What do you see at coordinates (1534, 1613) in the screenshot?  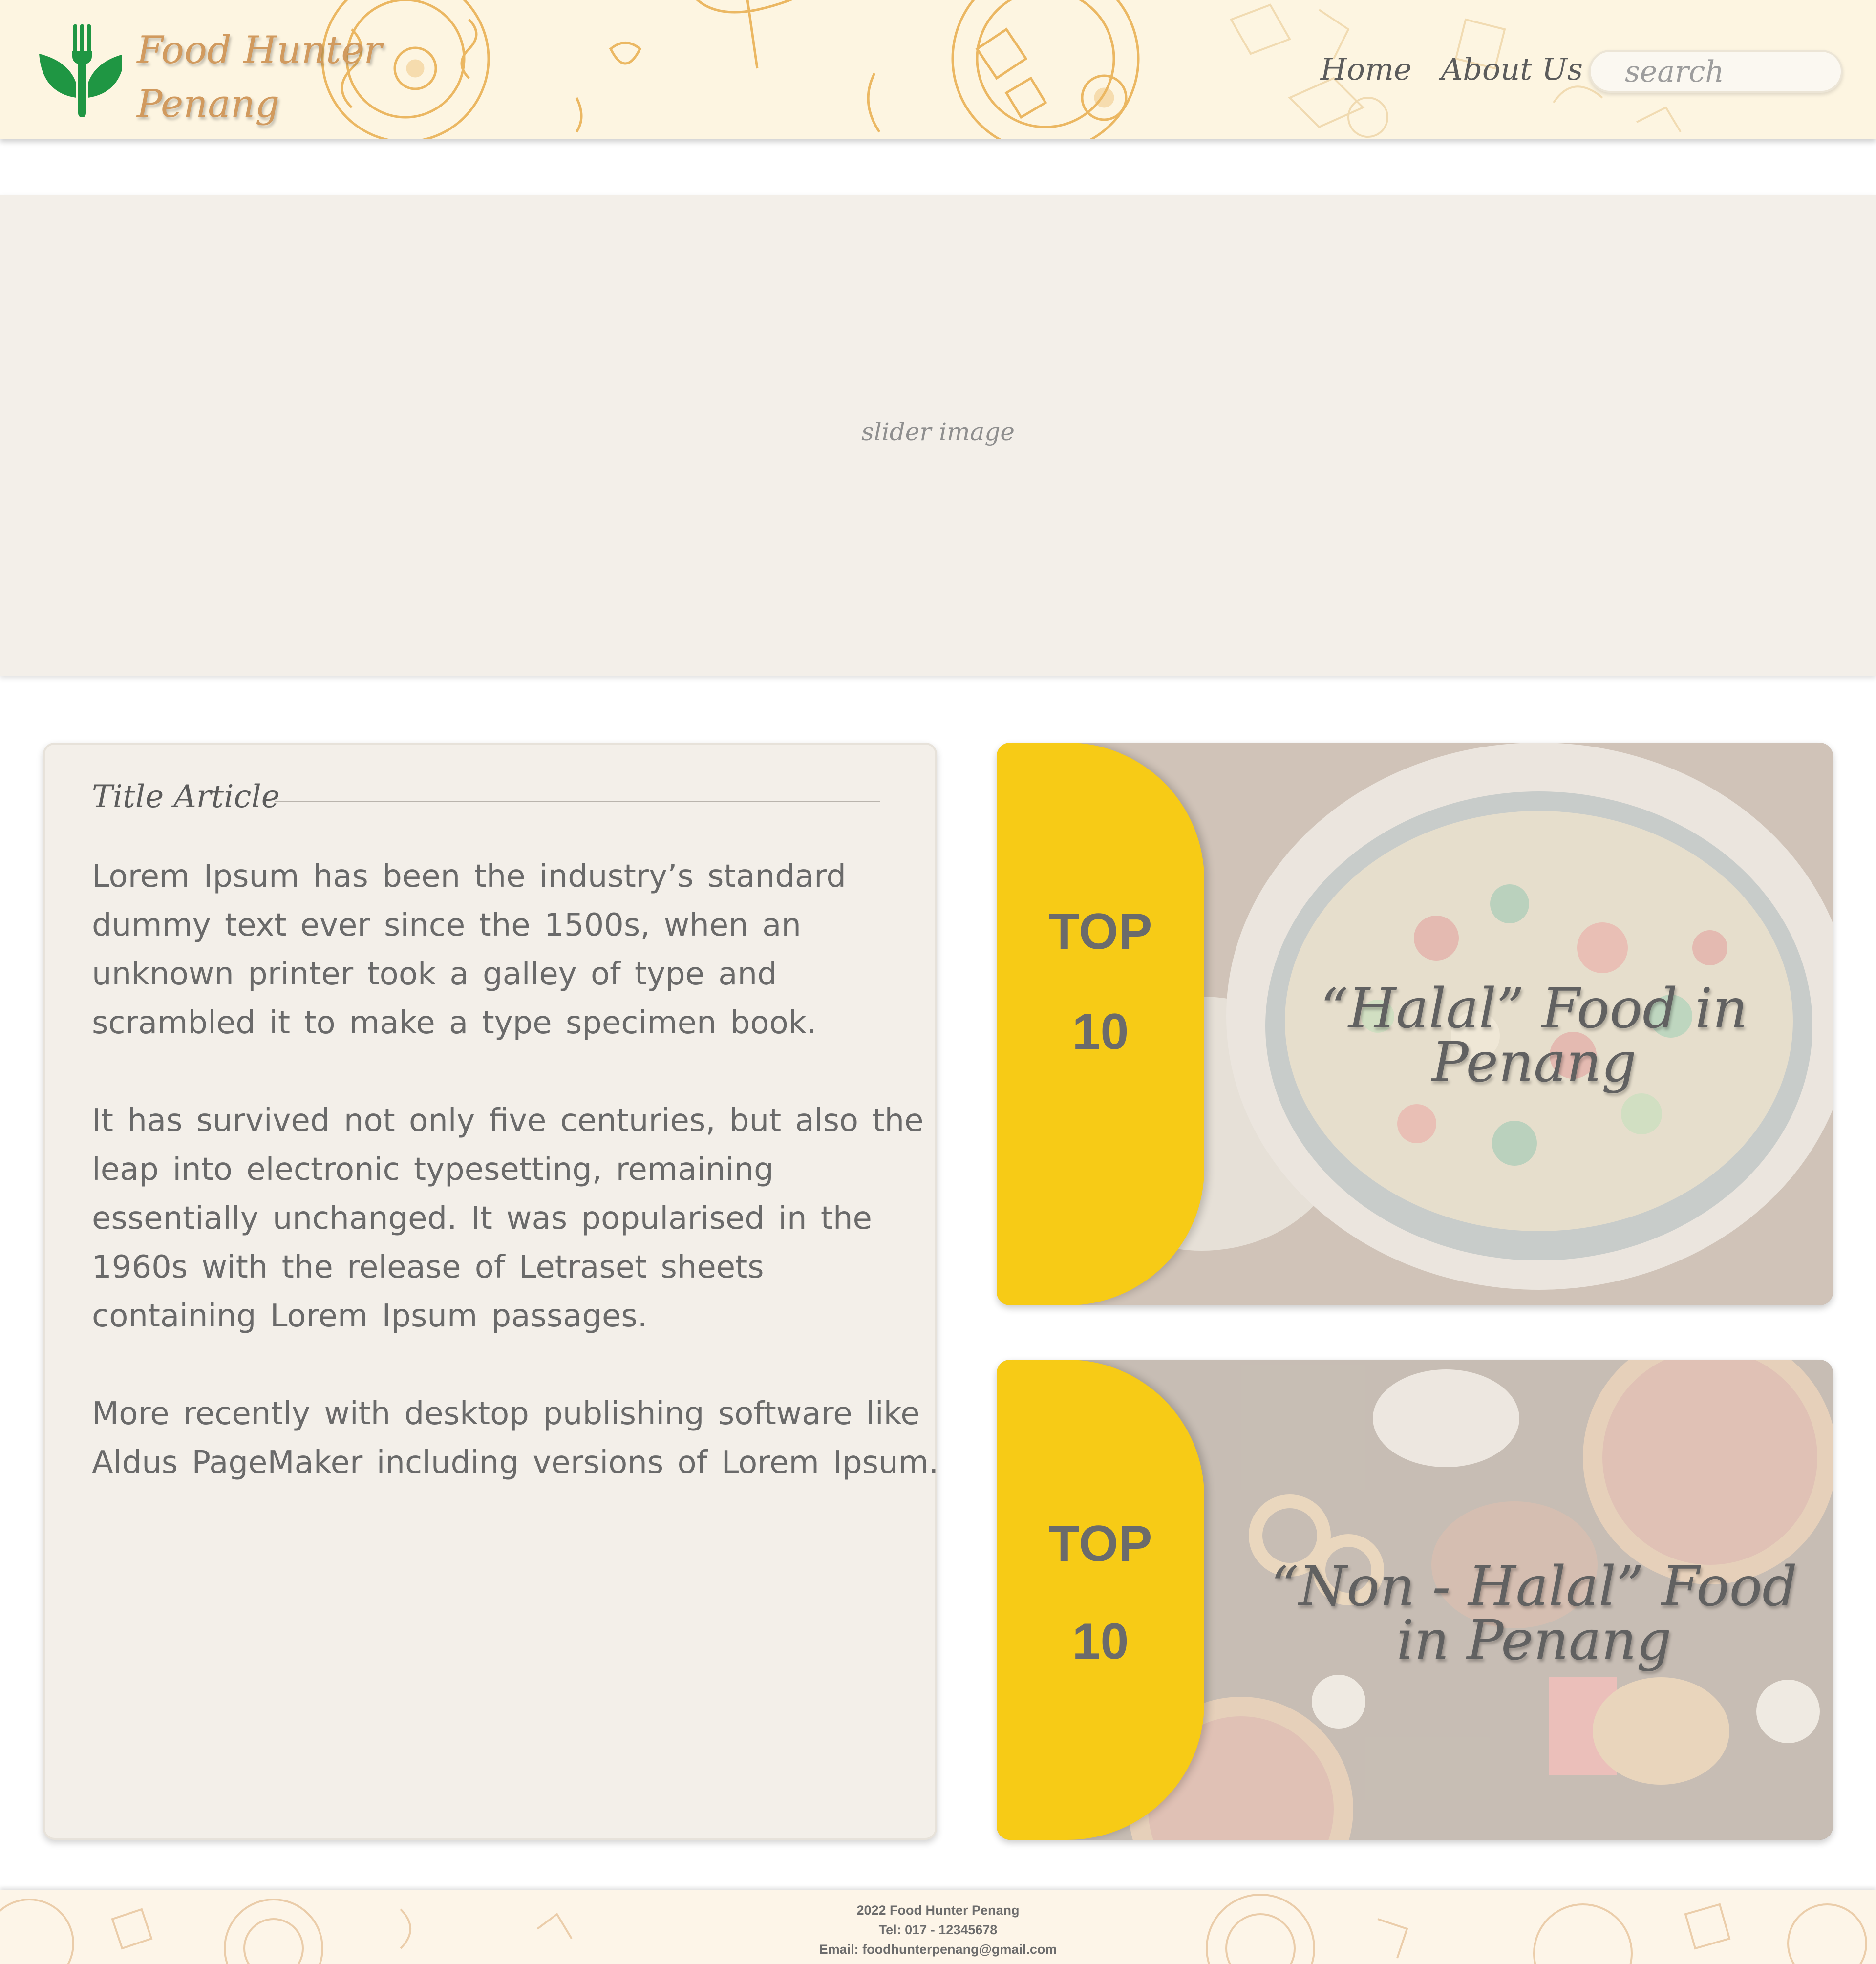 I see `card-title: “Non - Halal” Food in Penang` at bounding box center [1534, 1613].